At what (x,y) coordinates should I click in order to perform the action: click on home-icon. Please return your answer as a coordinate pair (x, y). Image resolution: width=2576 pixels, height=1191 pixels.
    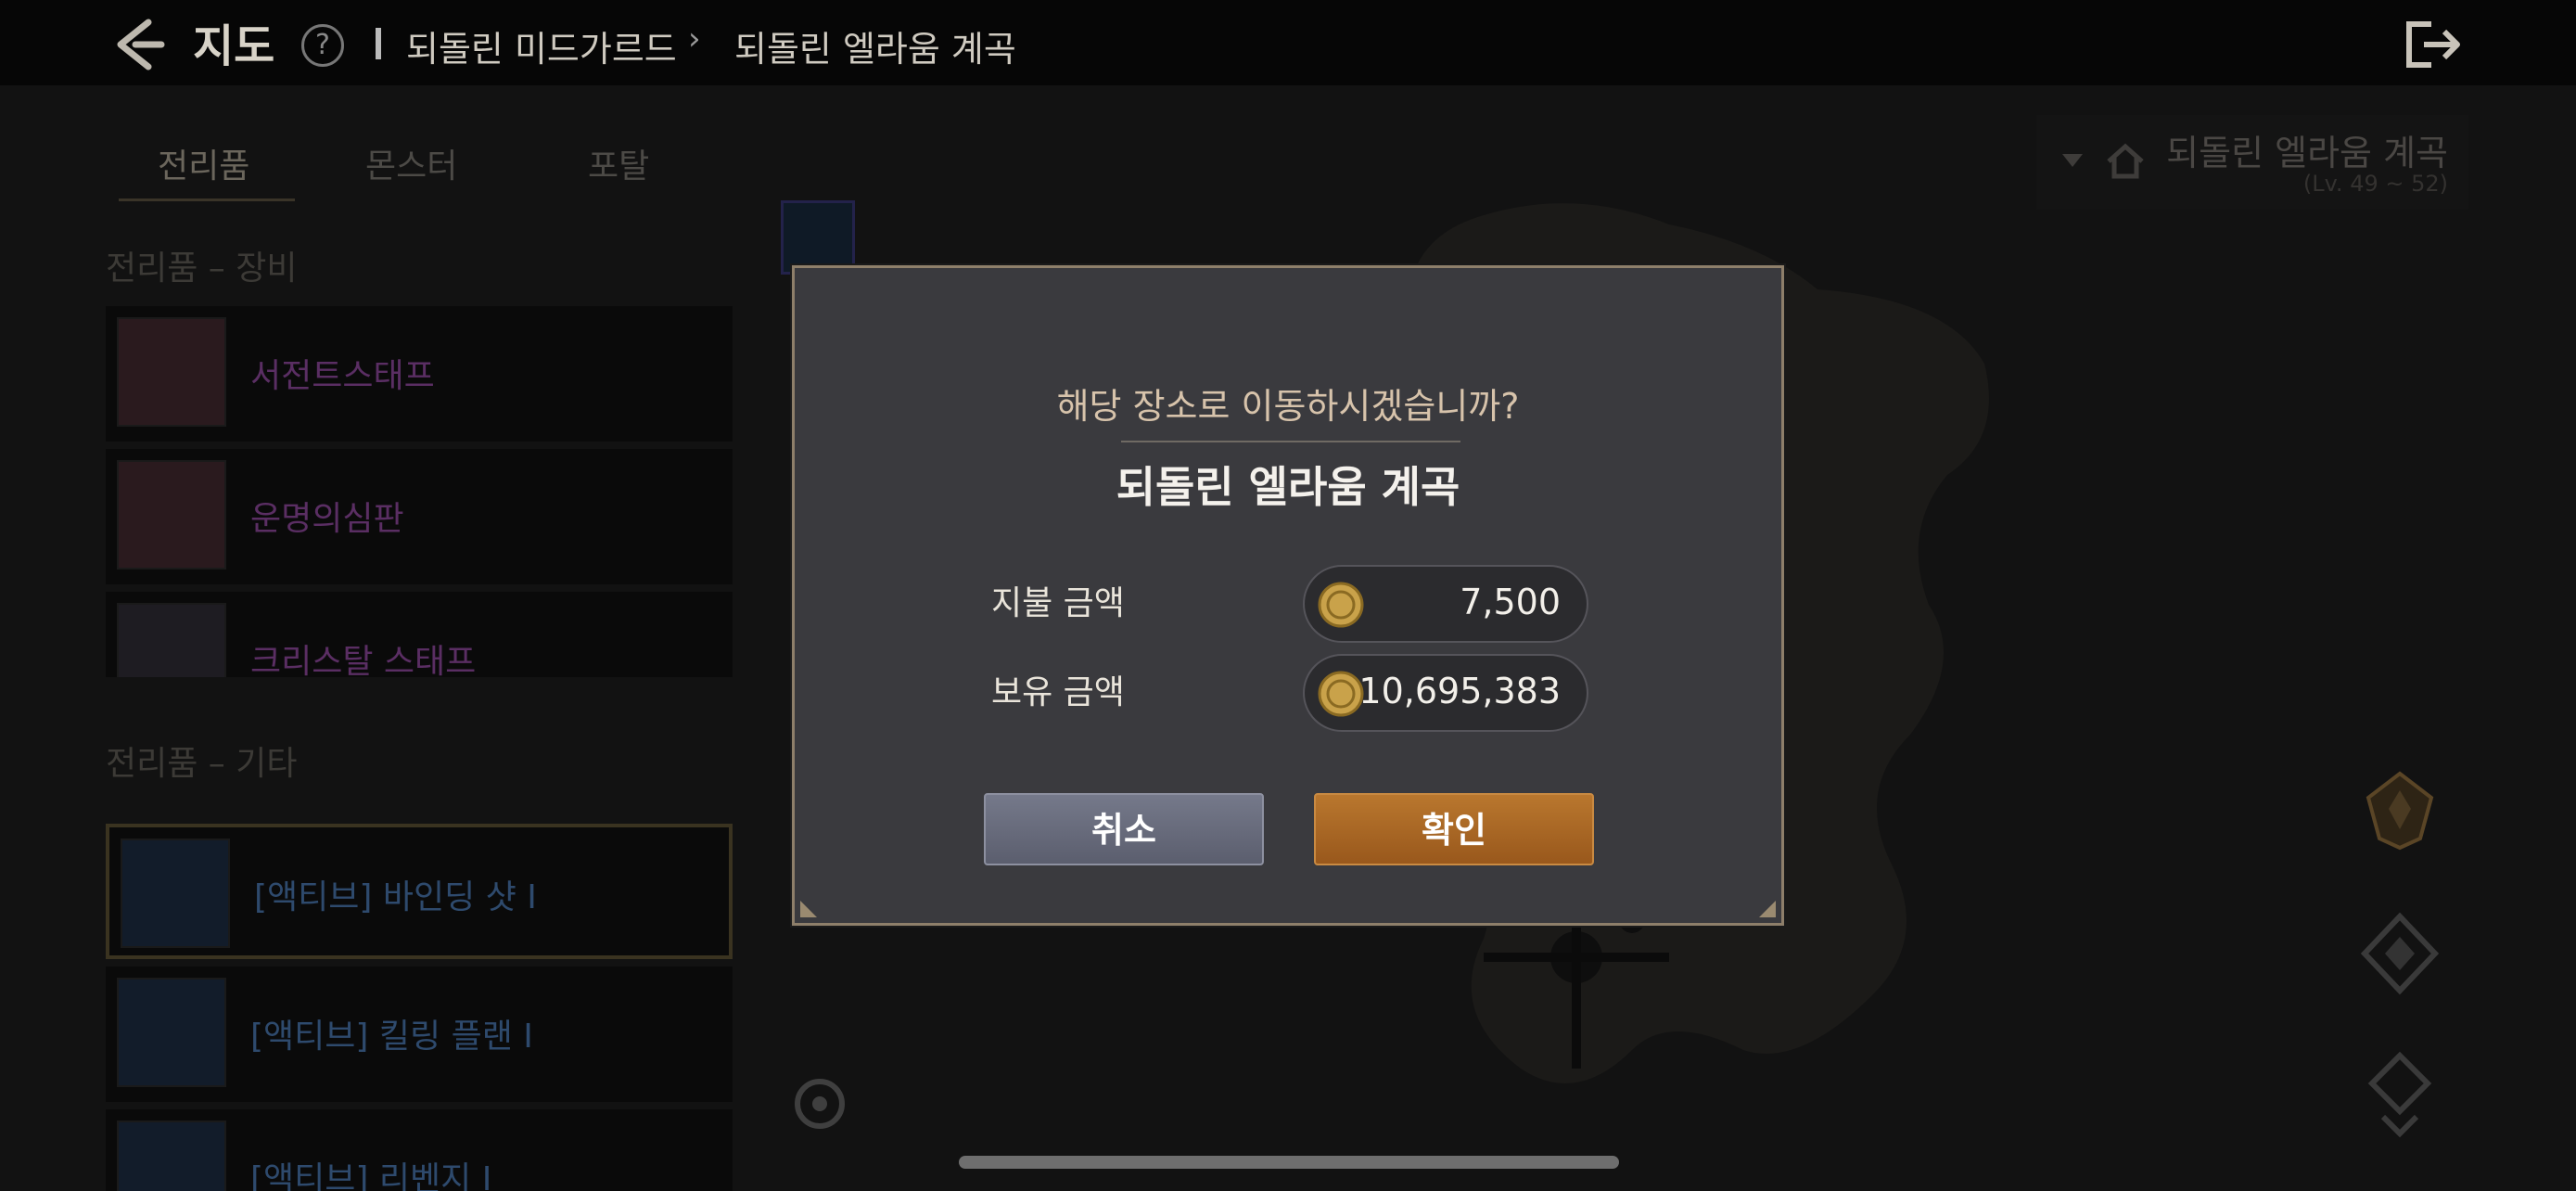
    Looking at the image, I should click on (2125, 161).